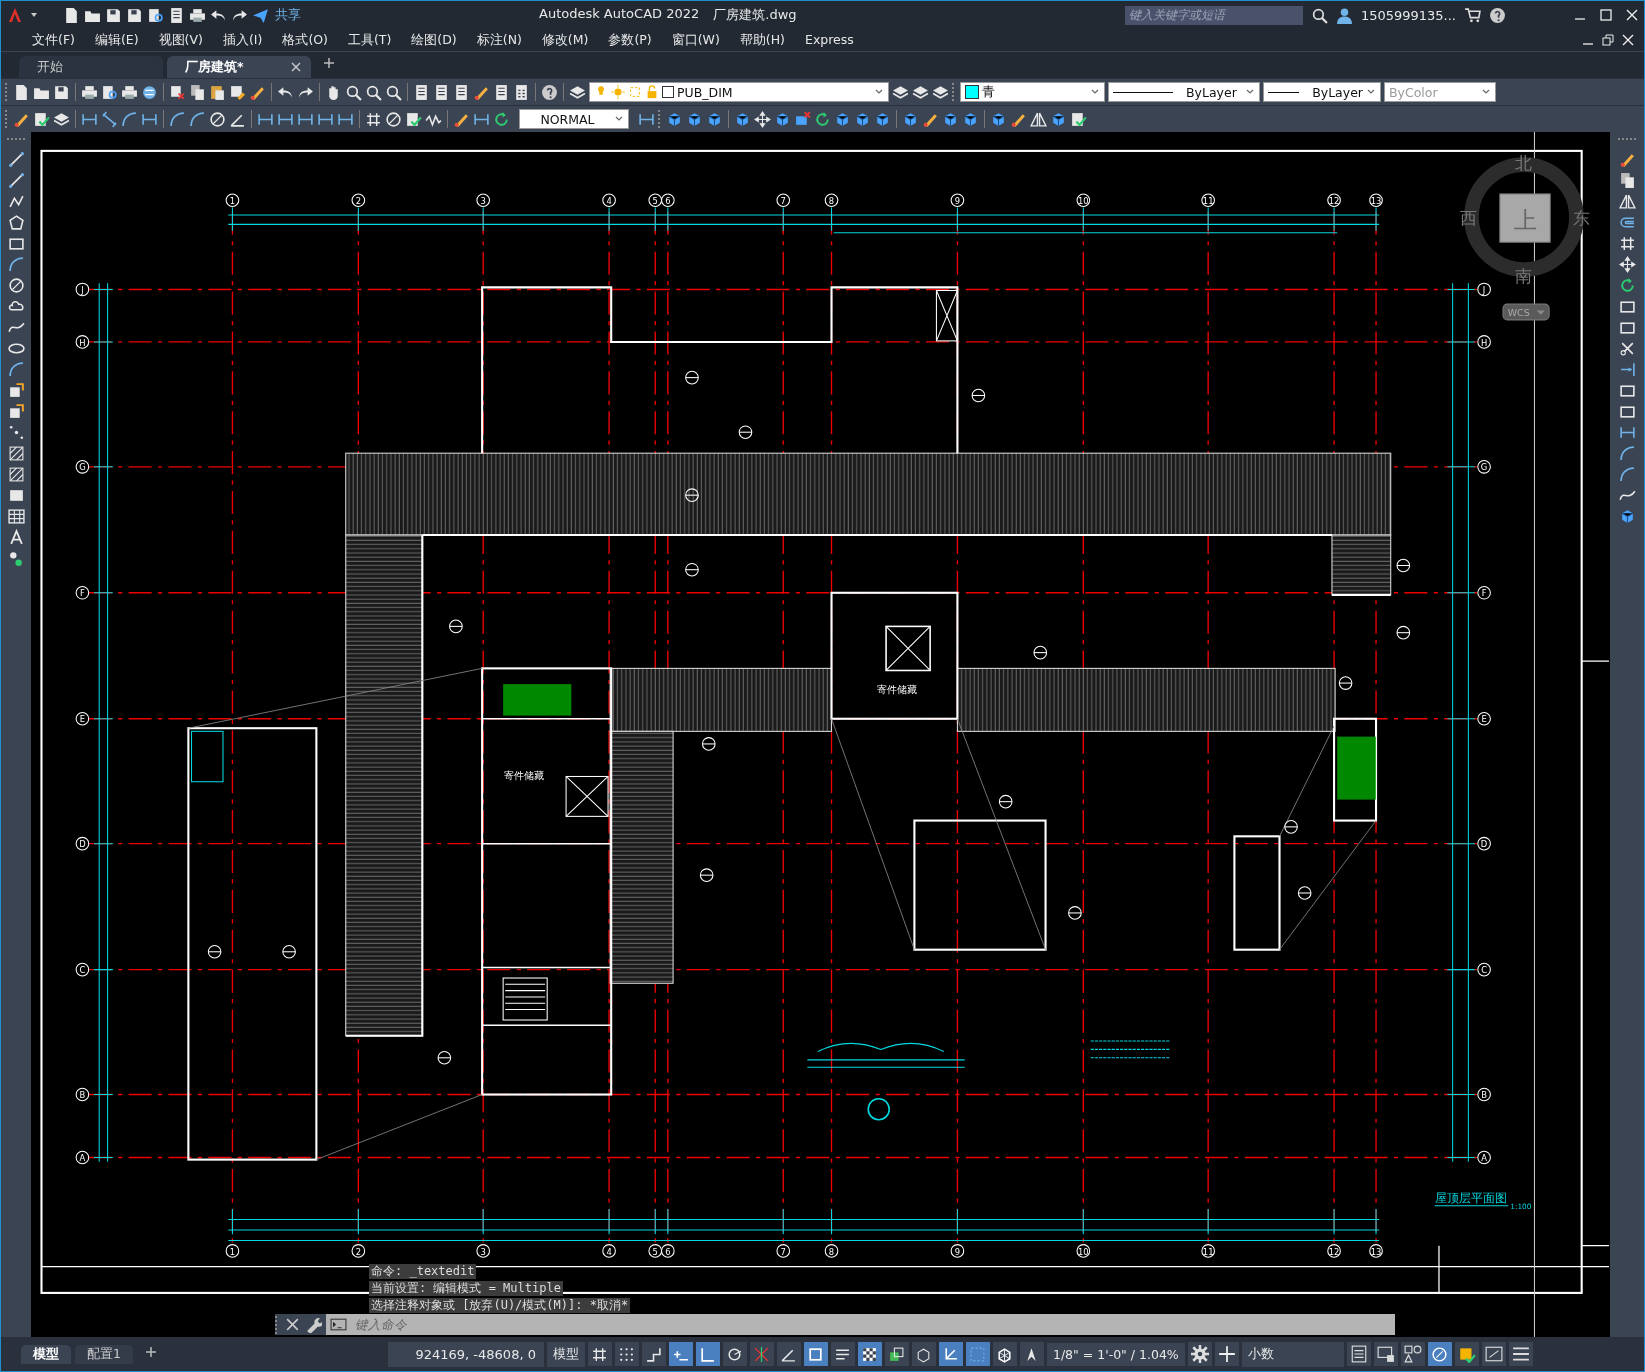 The height and width of the screenshot is (1372, 1645). What do you see at coordinates (239, 67) in the screenshot?
I see `document-tab: 厂房建筑*` at bounding box center [239, 67].